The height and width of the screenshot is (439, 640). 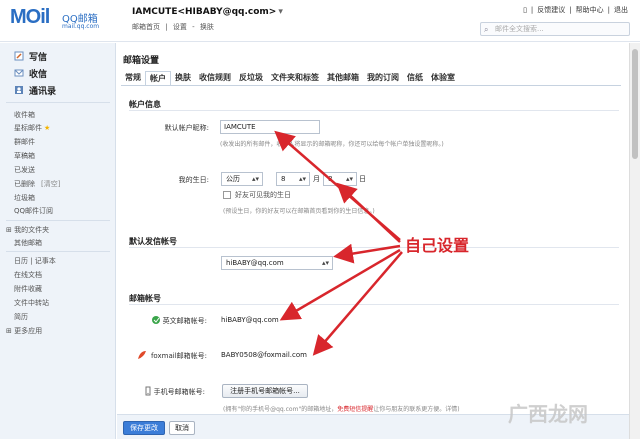 I want to click on chevron-down-icon: ▾, so click(x=280, y=12).